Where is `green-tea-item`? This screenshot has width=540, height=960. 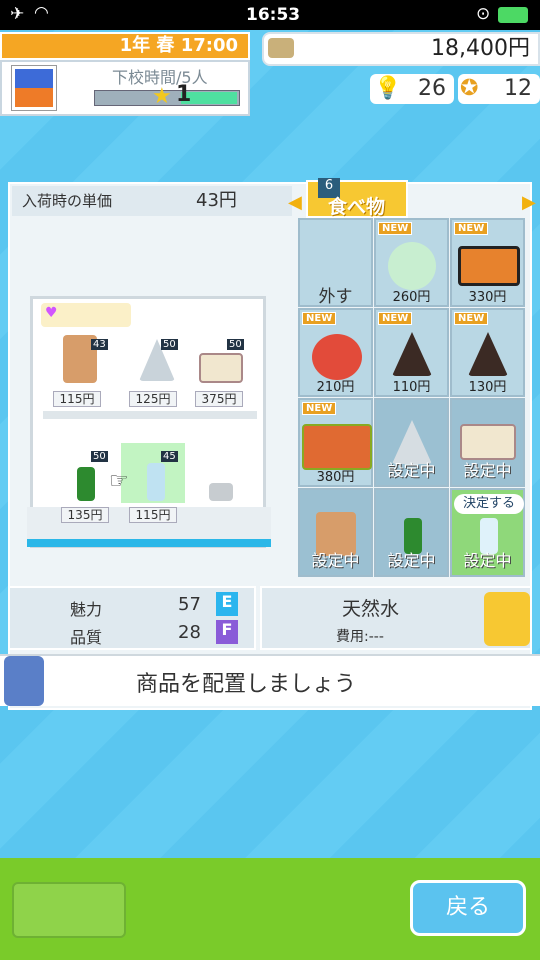
green-tea-item is located at coordinates (86, 484).